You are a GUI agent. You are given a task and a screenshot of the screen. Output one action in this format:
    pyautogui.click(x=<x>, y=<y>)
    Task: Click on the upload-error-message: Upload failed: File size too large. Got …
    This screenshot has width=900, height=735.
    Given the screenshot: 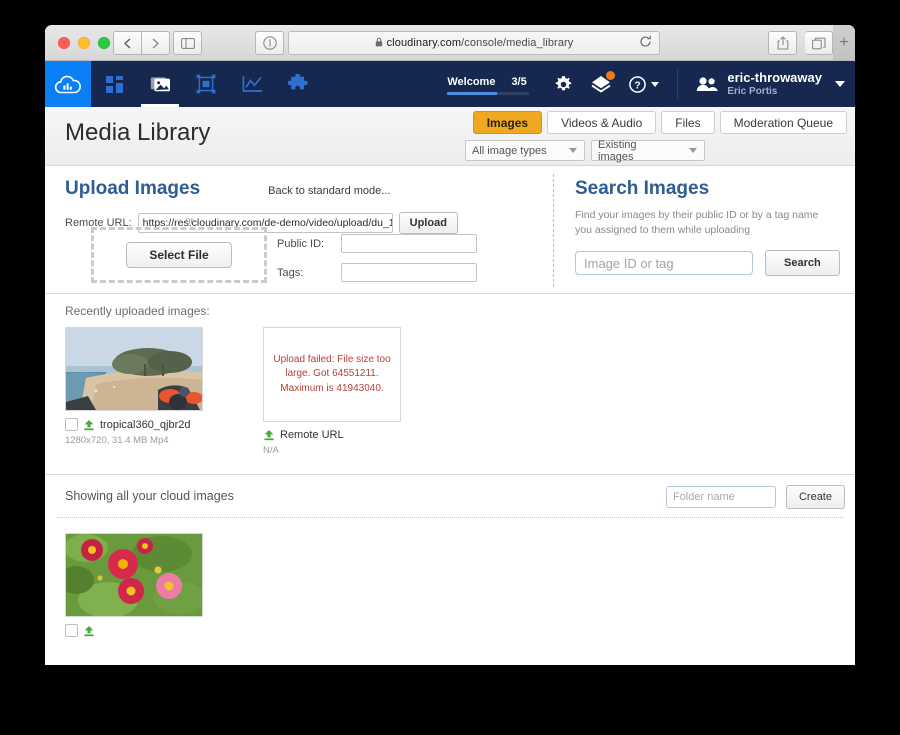 What is the action you would take?
    pyautogui.click(x=332, y=373)
    